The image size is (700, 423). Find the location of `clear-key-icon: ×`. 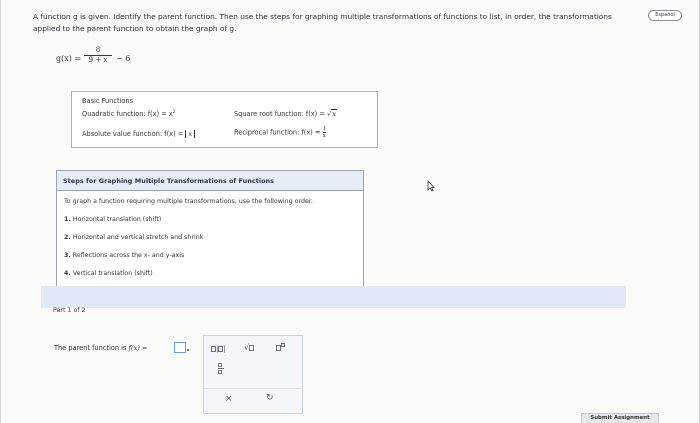

clear-key-icon: × is located at coordinates (229, 399).